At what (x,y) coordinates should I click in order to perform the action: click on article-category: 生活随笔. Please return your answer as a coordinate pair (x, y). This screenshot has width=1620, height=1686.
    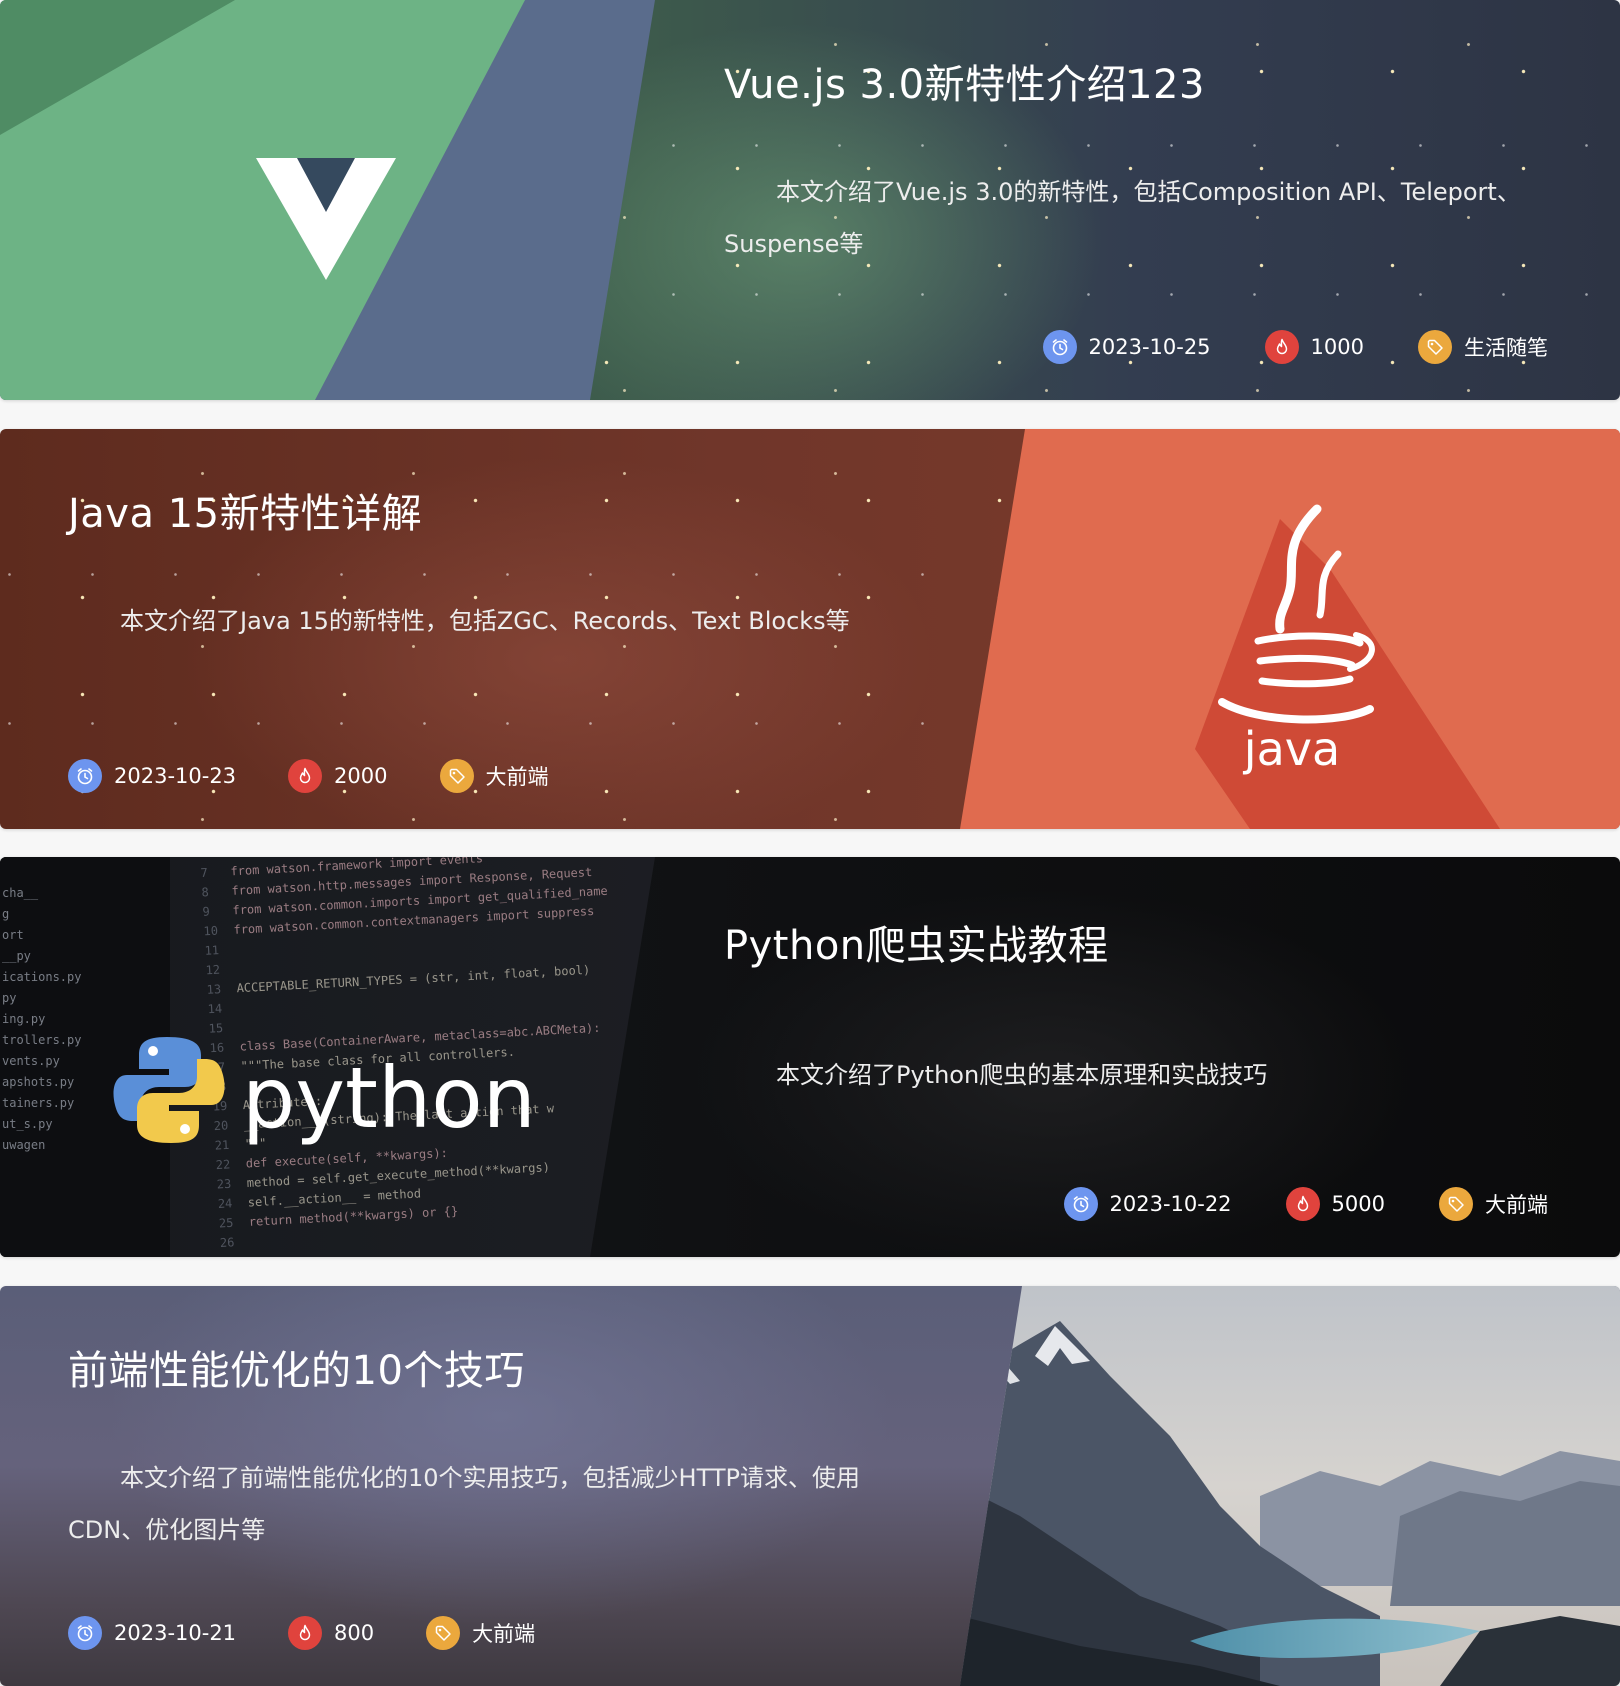
    Looking at the image, I should click on (1483, 347).